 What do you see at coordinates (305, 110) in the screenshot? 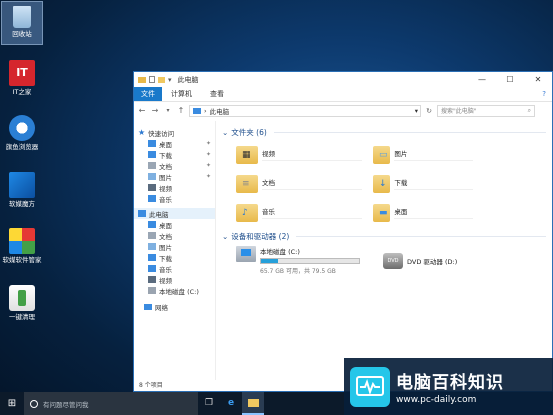
I see `address-path: › 此电脑 ▾` at bounding box center [305, 110].